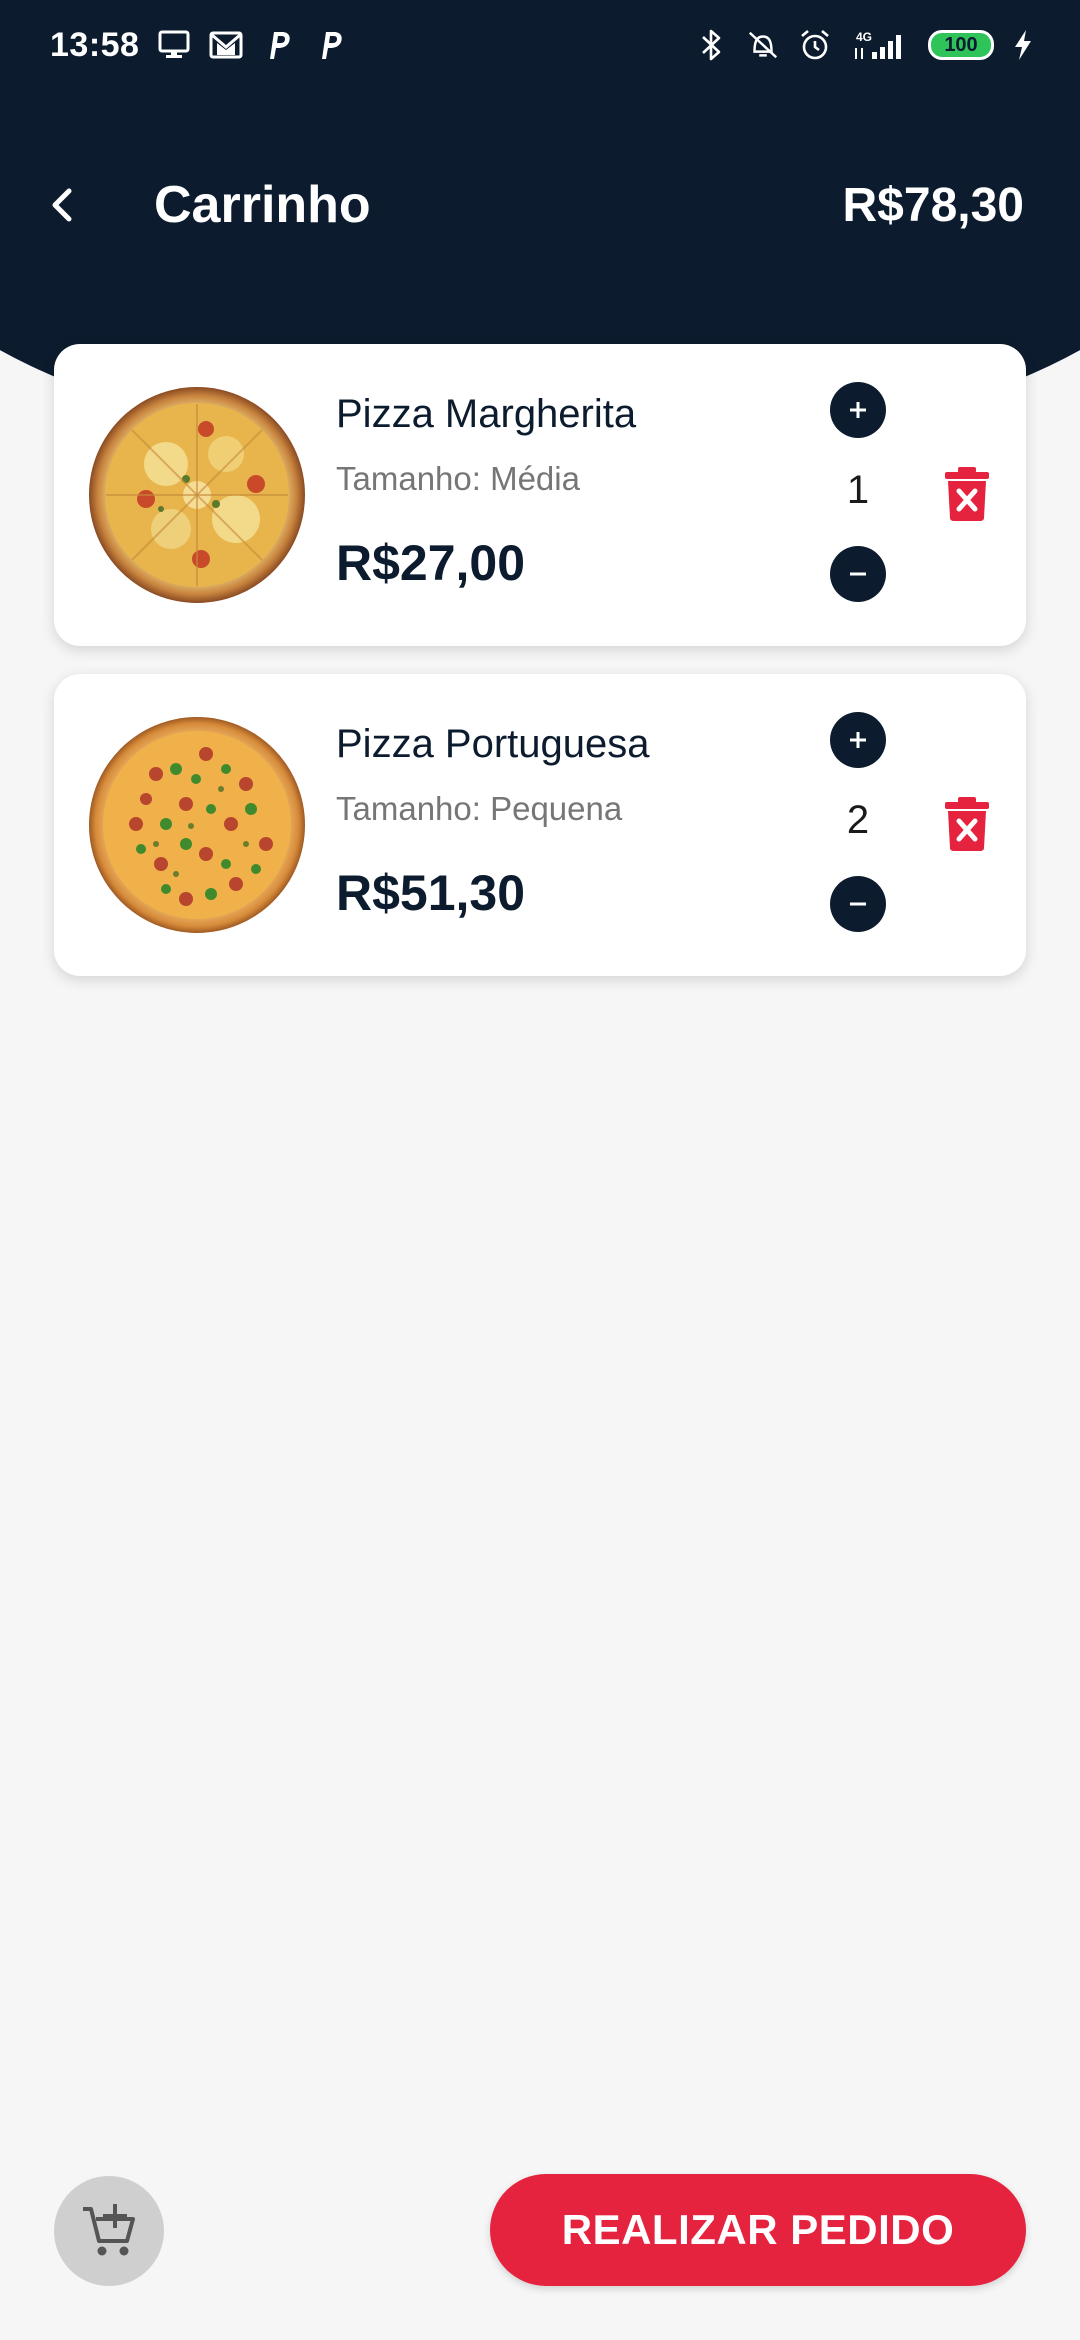 The width and height of the screenshot is (1080, 2340). What do you see at coordinates (758, 2230) in the screenshot?
I see `place-order-button: REALIZAR PEDIDO` at bounding box center [758, 2230].